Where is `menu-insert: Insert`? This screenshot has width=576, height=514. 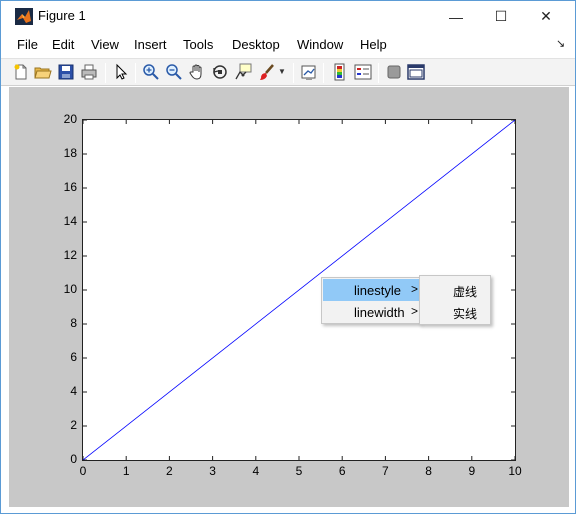
menu-insert: Insert is located at coordinates (150, 44).